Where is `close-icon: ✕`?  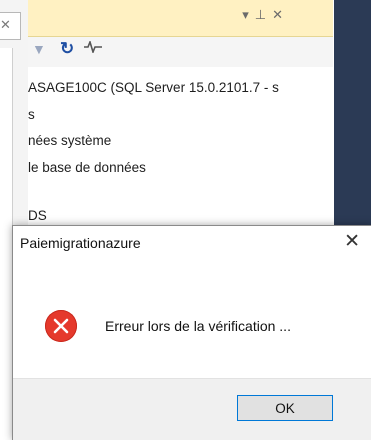 close-icon: ✕ is located at coordinates (352, 242).